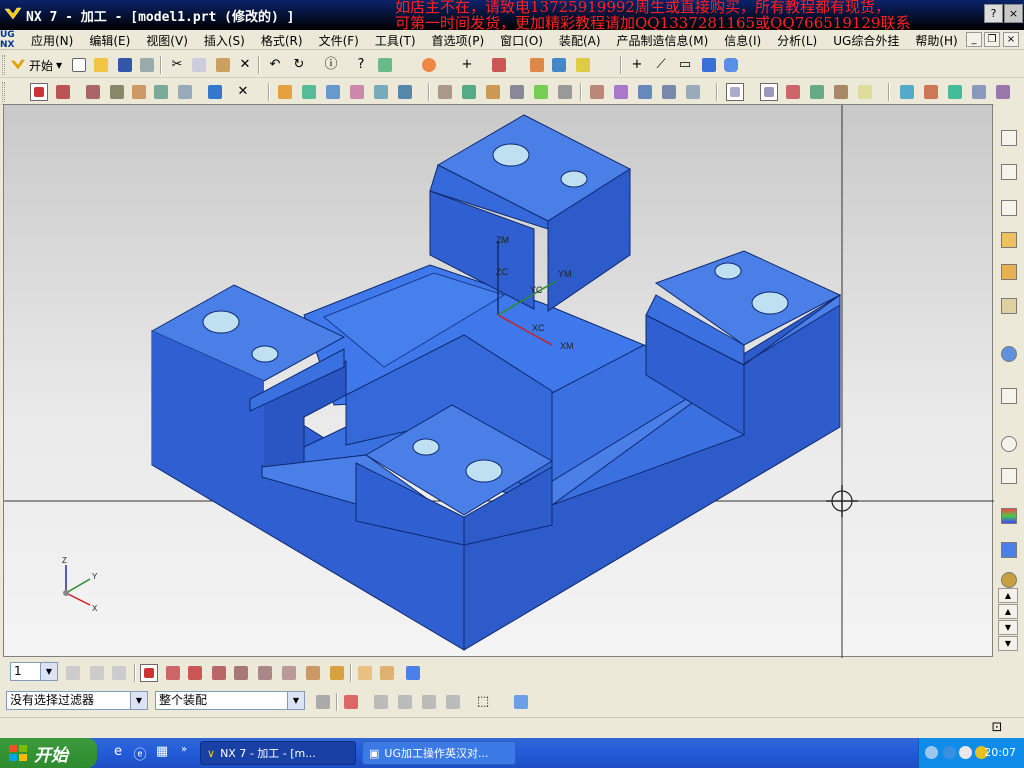 Image resolution: width=1024 pixels, height=768 pixels. I want to click on path-display-icon, so click(597, 92).